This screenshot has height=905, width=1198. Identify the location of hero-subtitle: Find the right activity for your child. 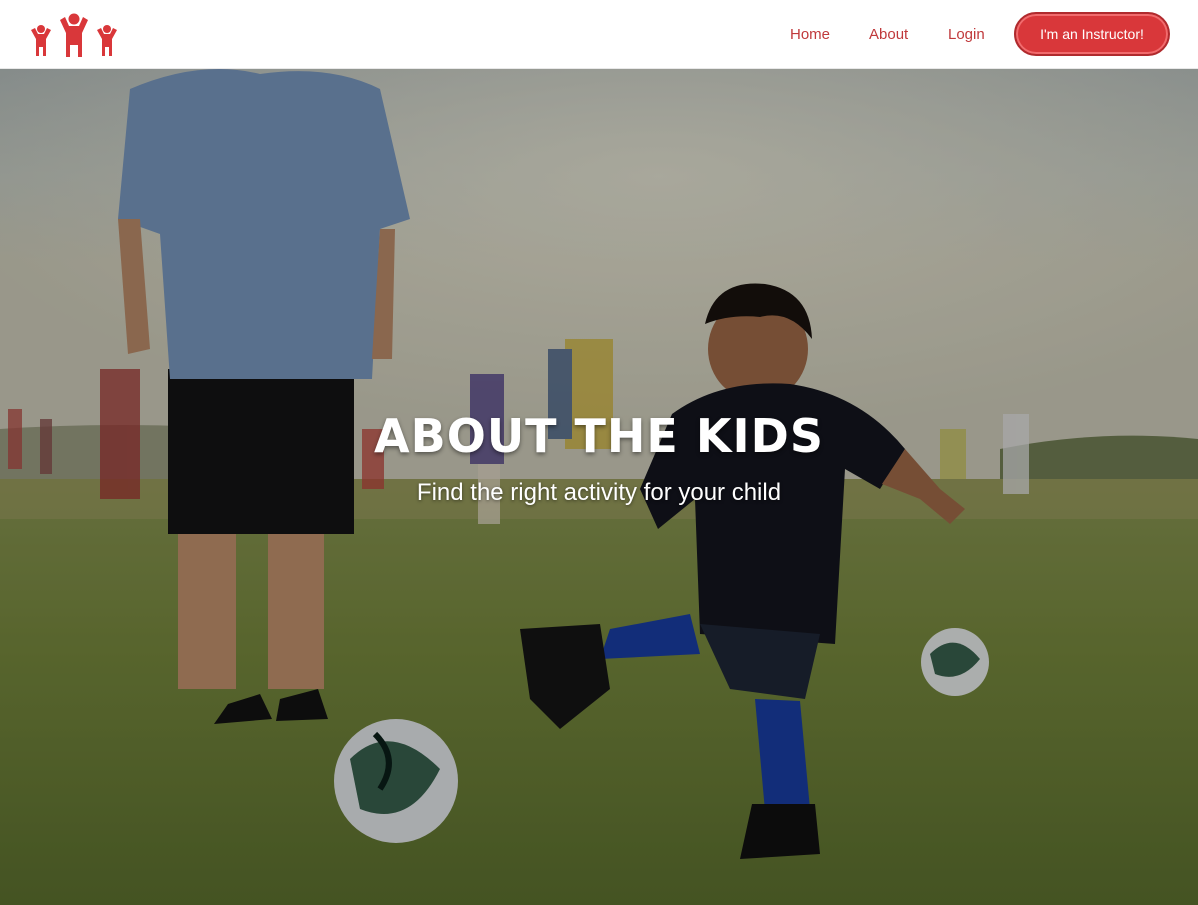
(599, 492).